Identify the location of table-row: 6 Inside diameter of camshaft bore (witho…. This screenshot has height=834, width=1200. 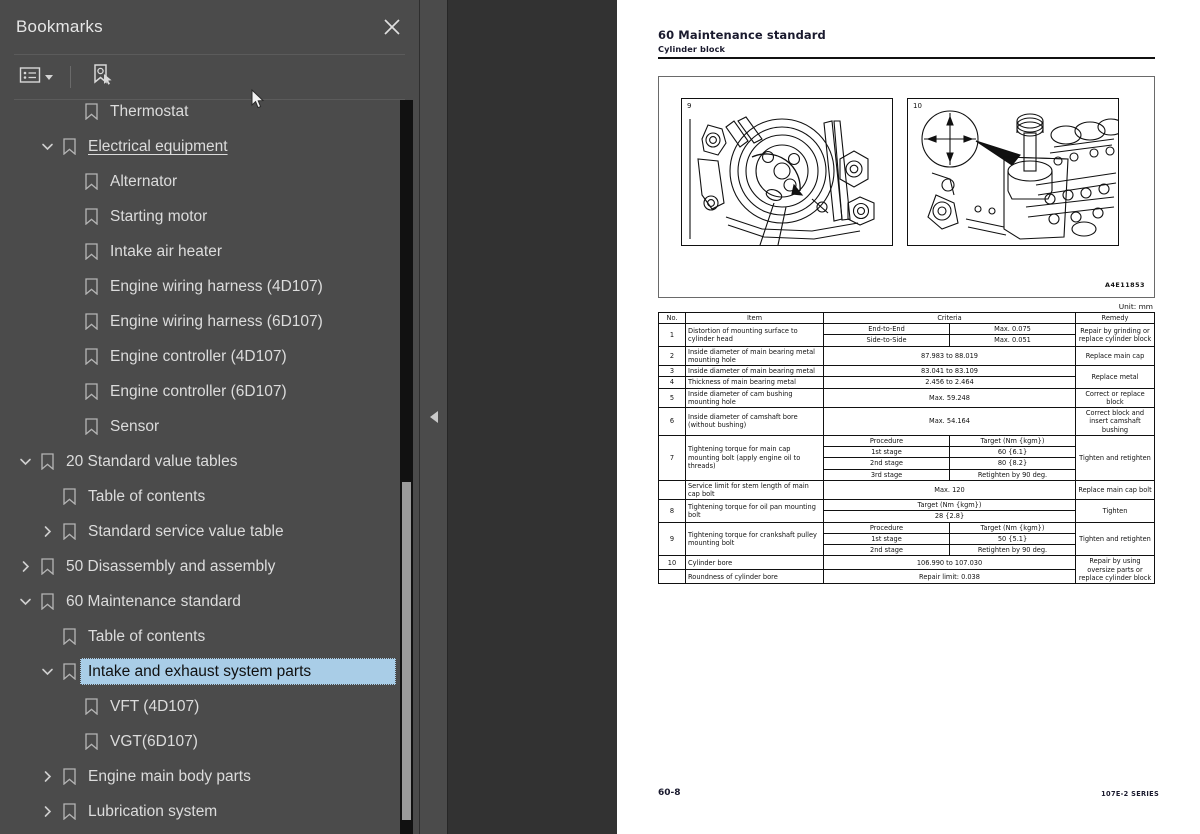
(906, 421).